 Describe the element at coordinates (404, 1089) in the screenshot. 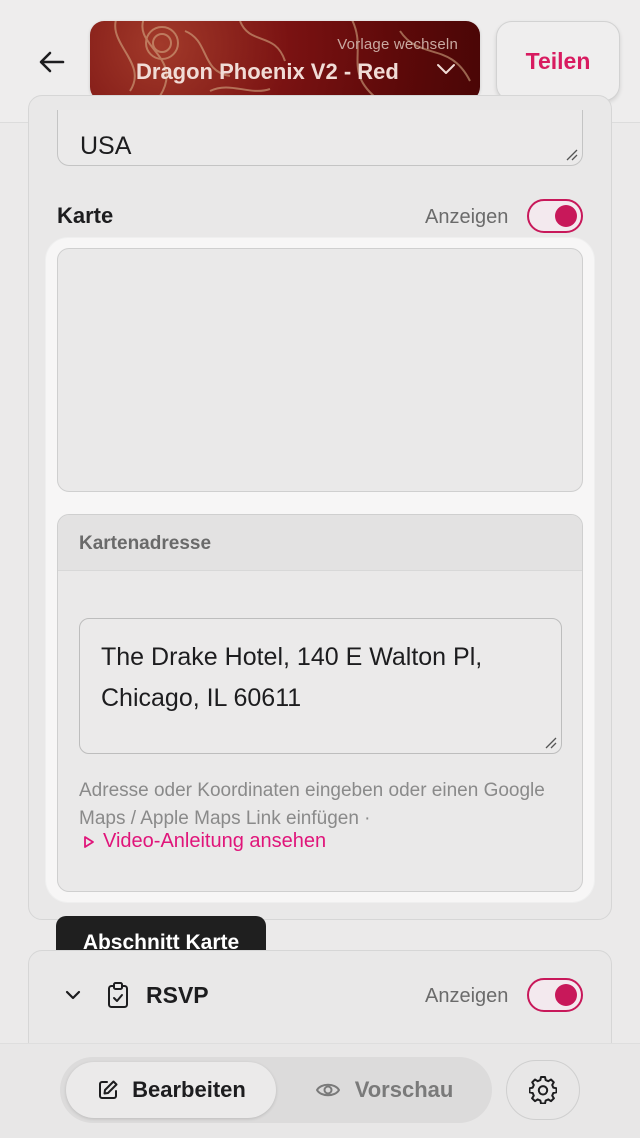

I see `preview-mode-label: Vorschau` at that location.